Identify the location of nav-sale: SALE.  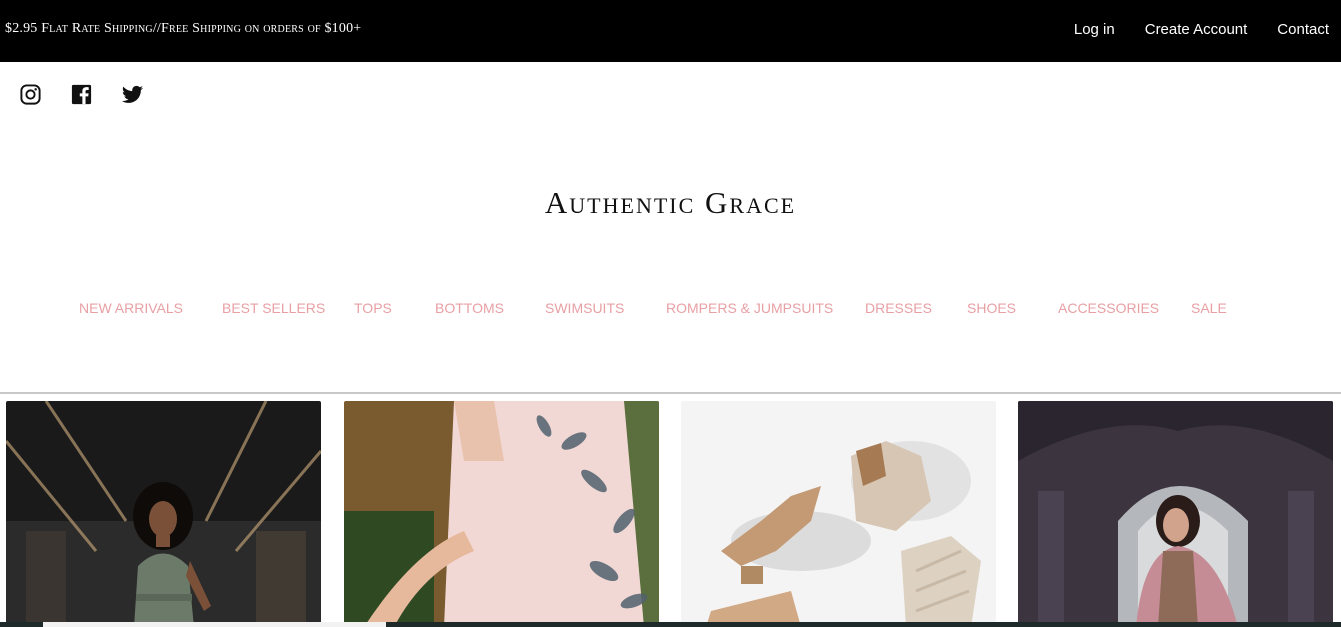
(1209, 308).